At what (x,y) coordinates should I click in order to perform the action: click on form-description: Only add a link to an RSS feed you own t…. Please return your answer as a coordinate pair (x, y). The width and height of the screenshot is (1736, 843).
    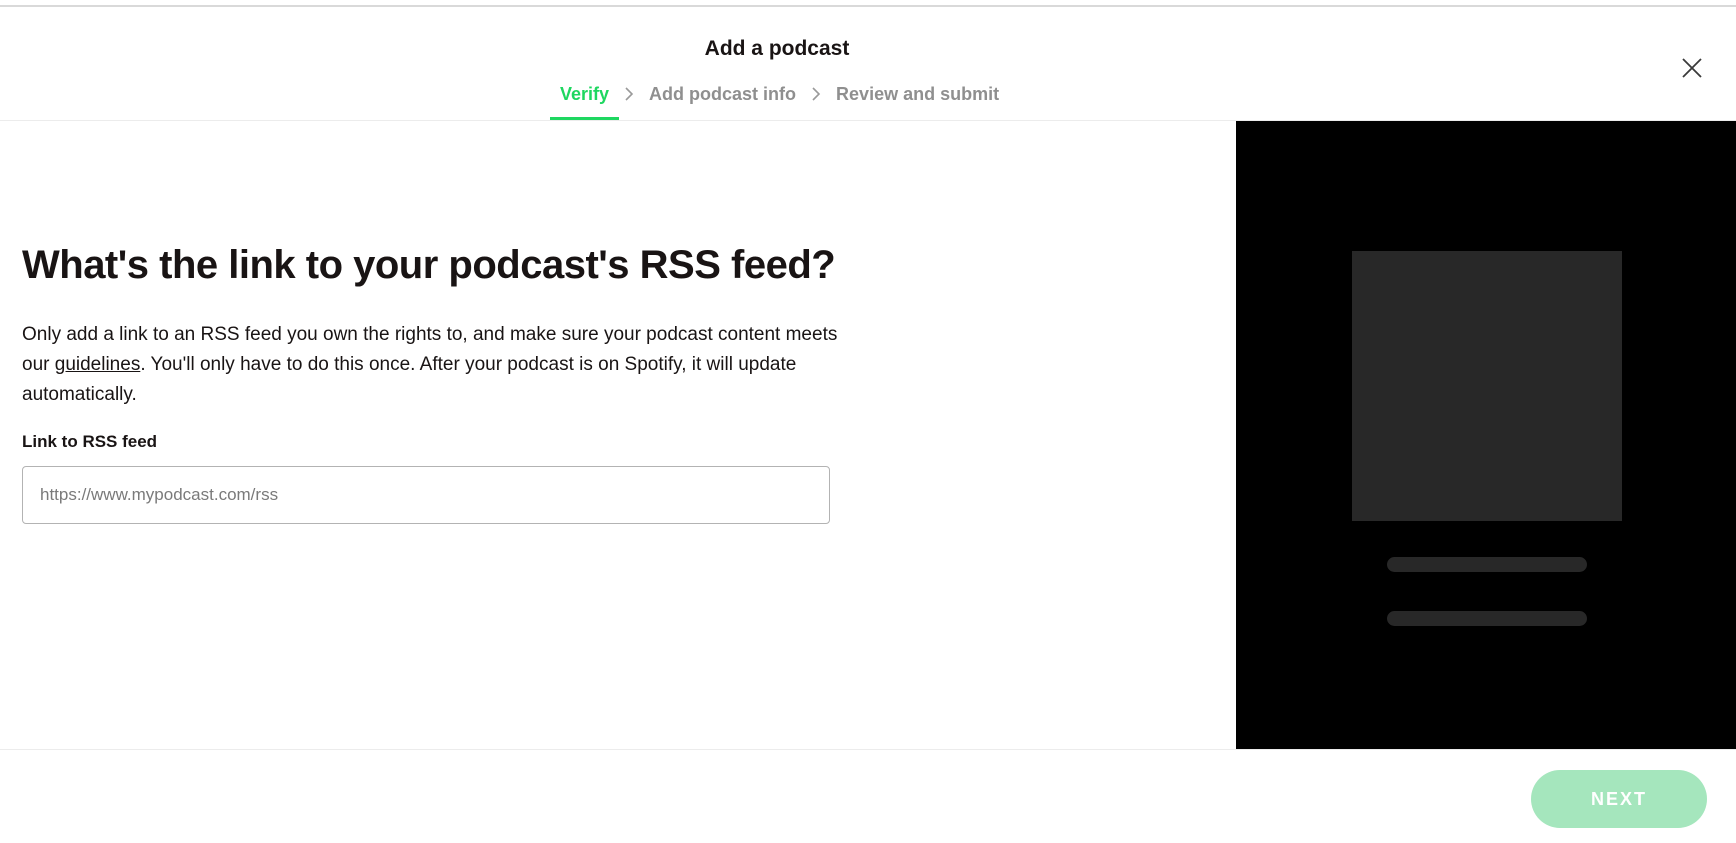
    Looking at the image, I should click on (432, 365).